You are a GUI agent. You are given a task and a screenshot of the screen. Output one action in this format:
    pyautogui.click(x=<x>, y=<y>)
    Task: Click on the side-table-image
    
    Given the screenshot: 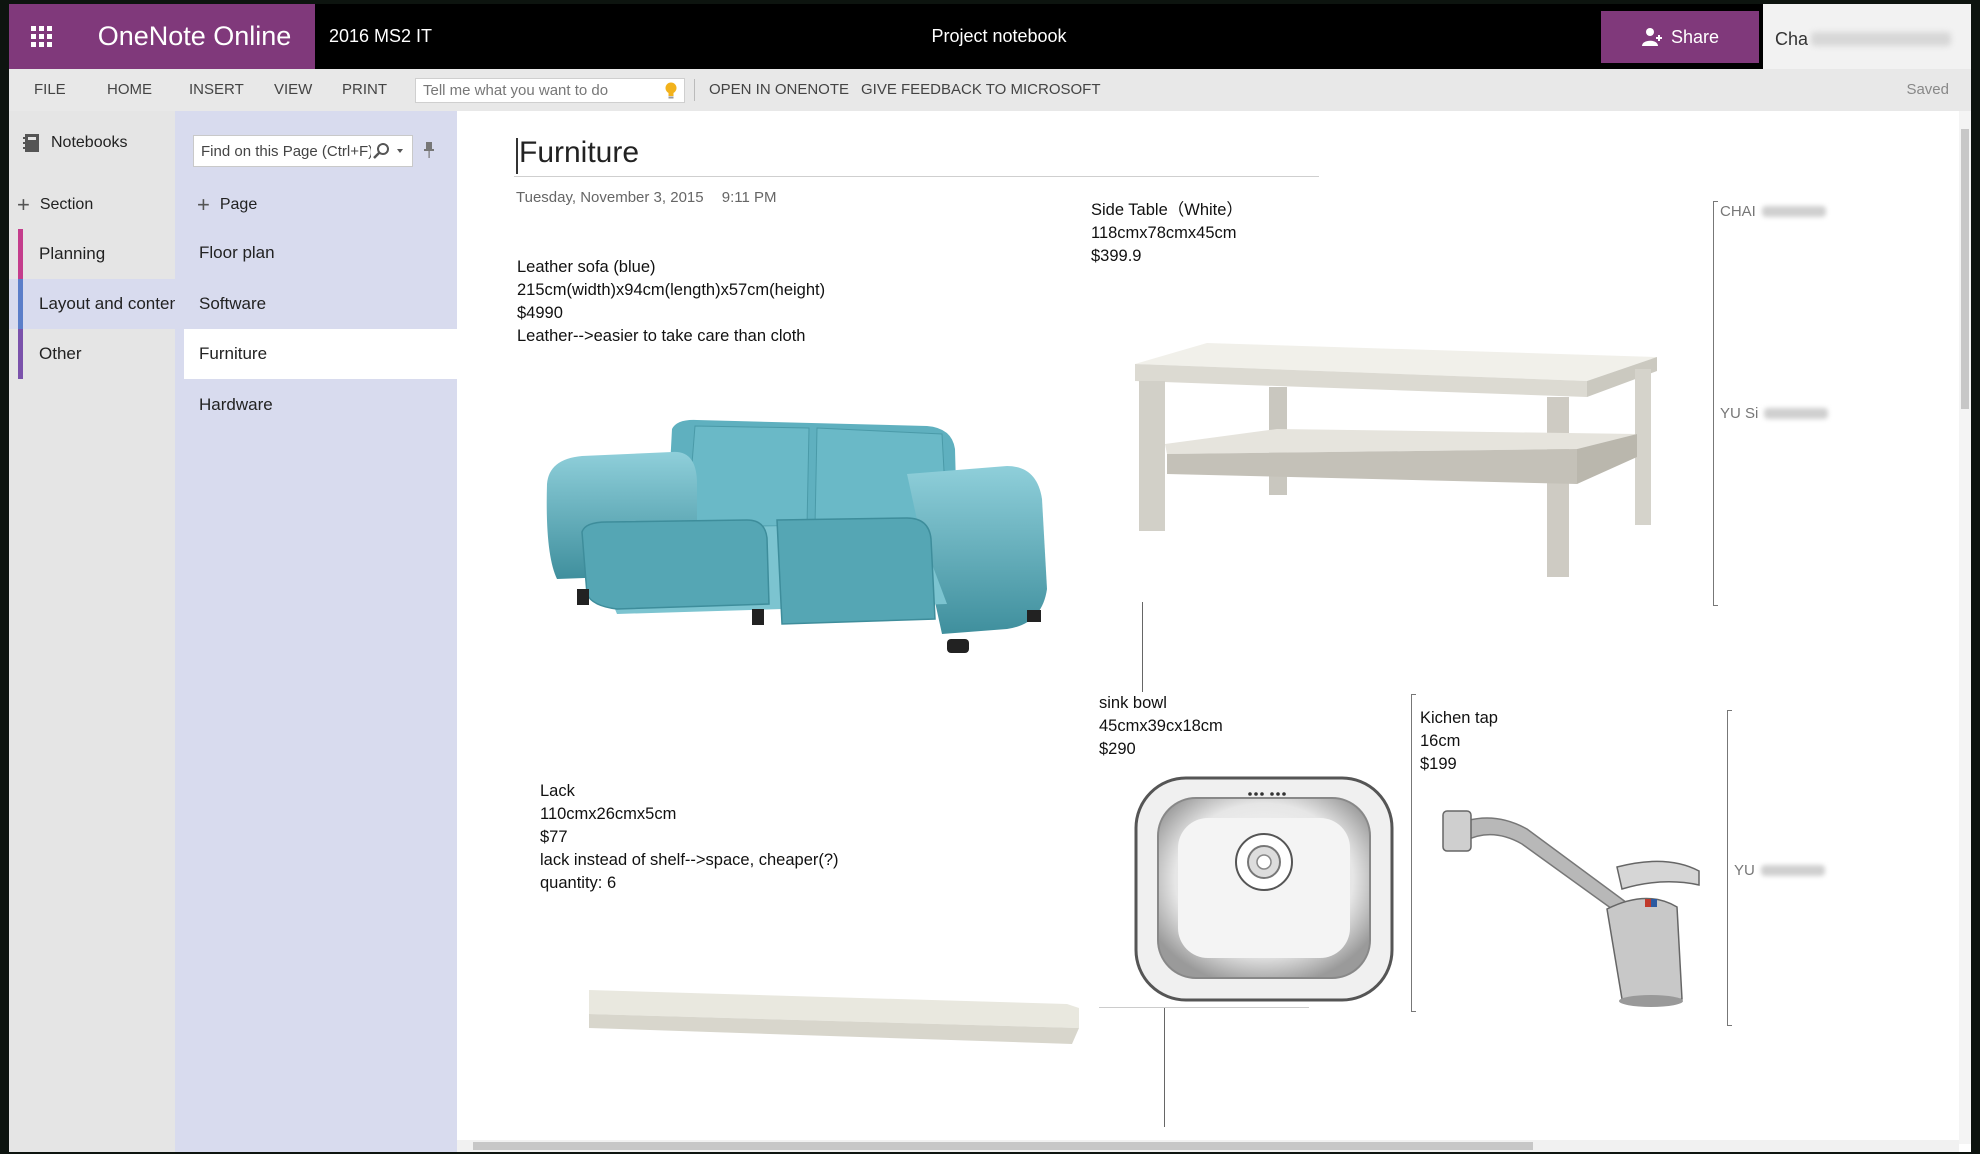 What is the action you would take?
    pyautogui.click(x=1394, y=464)
    